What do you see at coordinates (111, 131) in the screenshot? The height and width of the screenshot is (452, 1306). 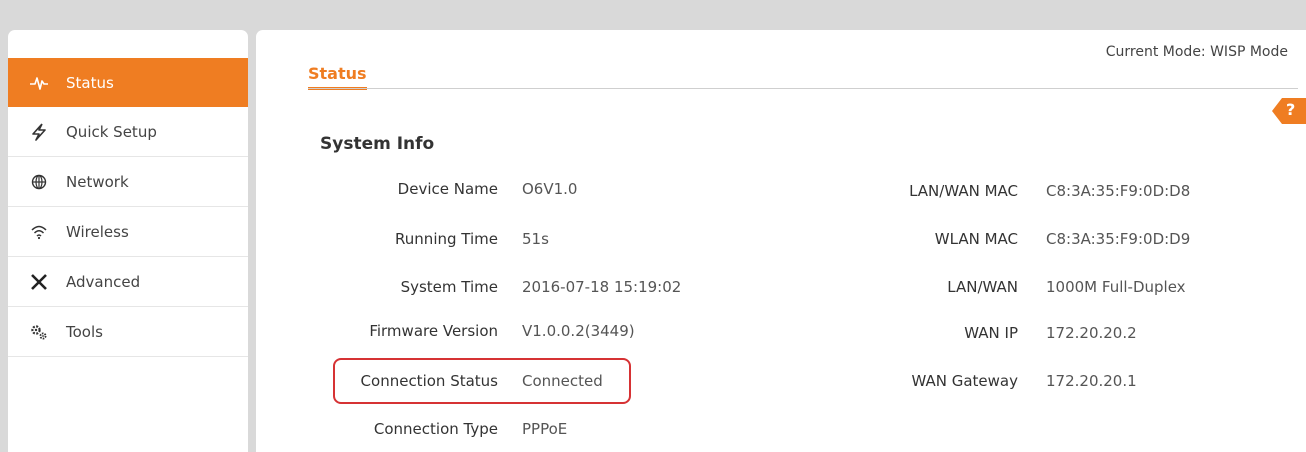 I see `sidebar-item-label: Quick Setup` at bounding box center [111, 131].